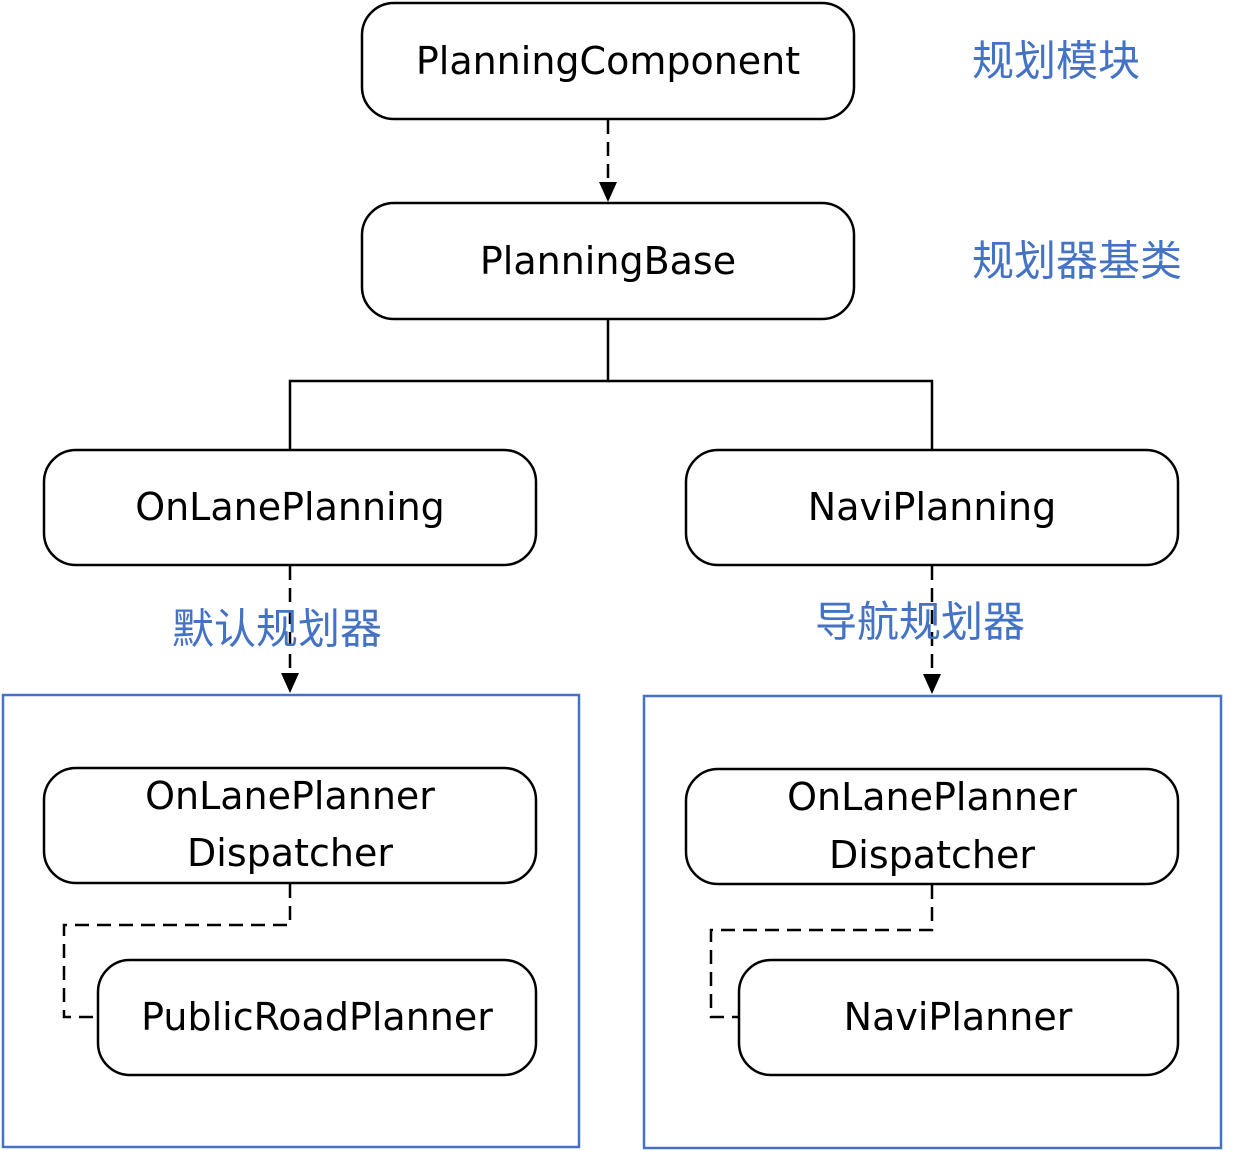 The width and height of the screenshot is (1235, 1151). I want to click on navigation-planner-annotation: 导航规划器, so click(920, 622).